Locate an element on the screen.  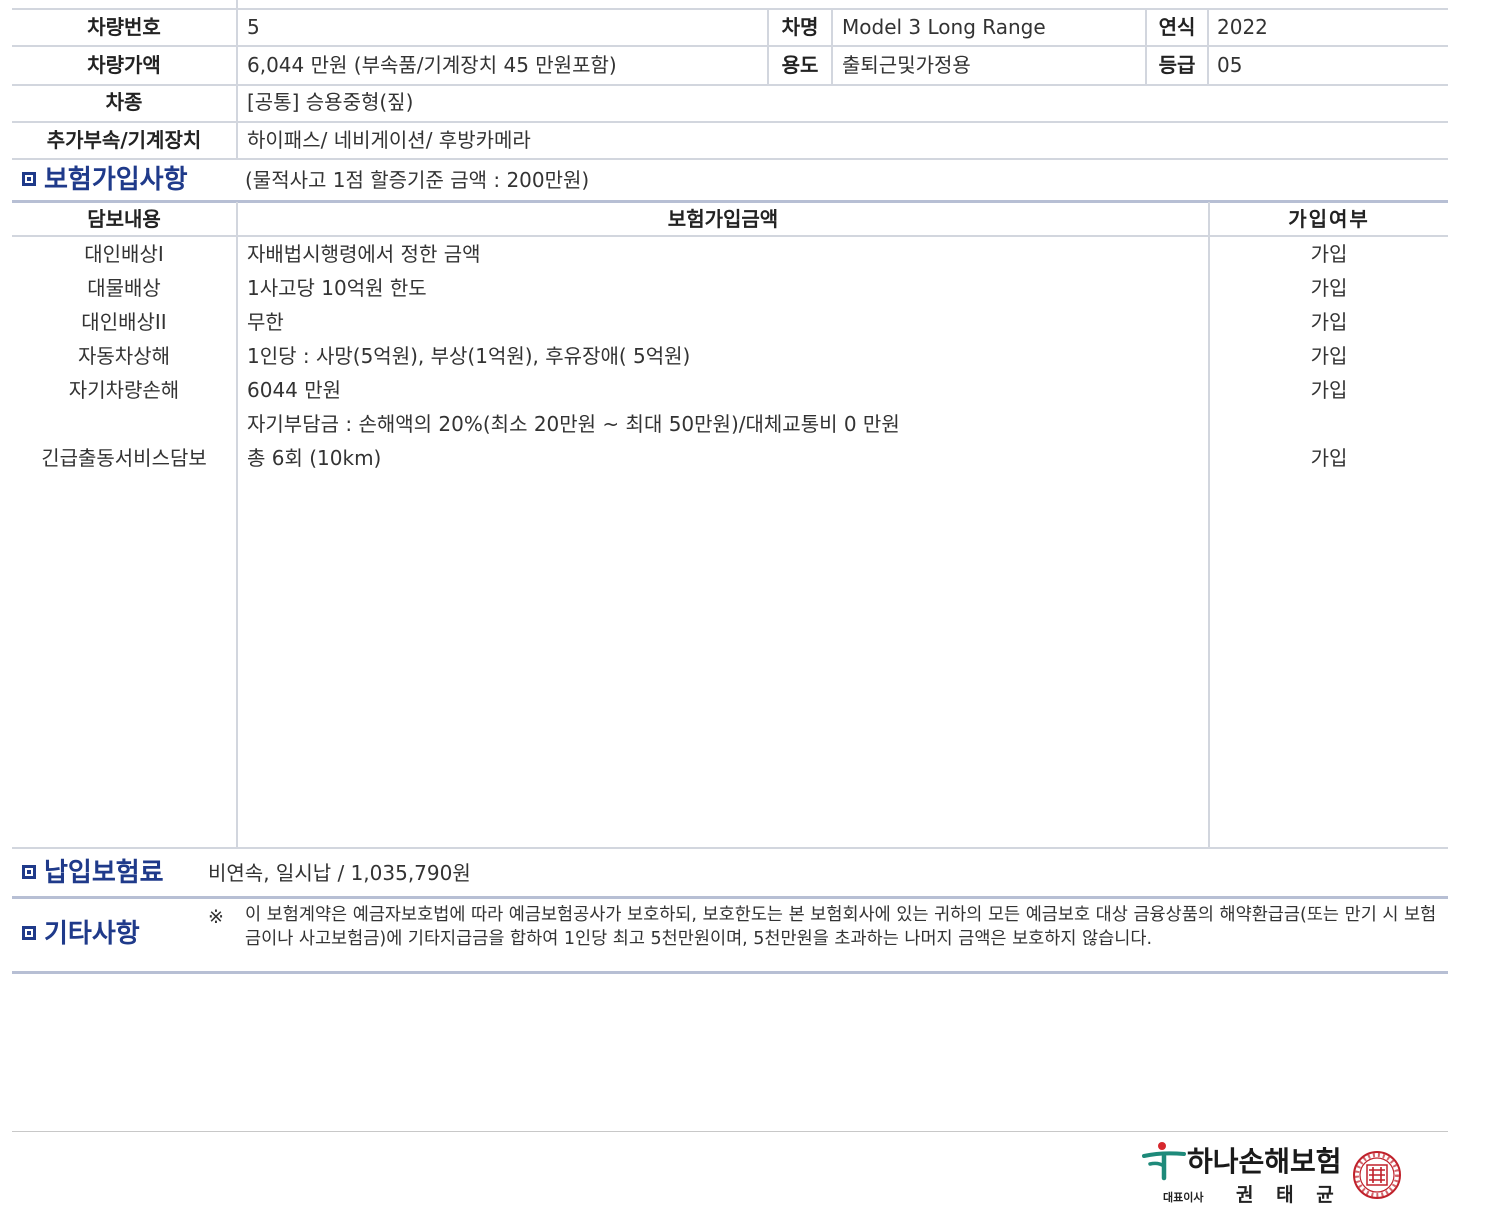
company-name: 하나손해보험 is located at coordinates (1264, 1161).